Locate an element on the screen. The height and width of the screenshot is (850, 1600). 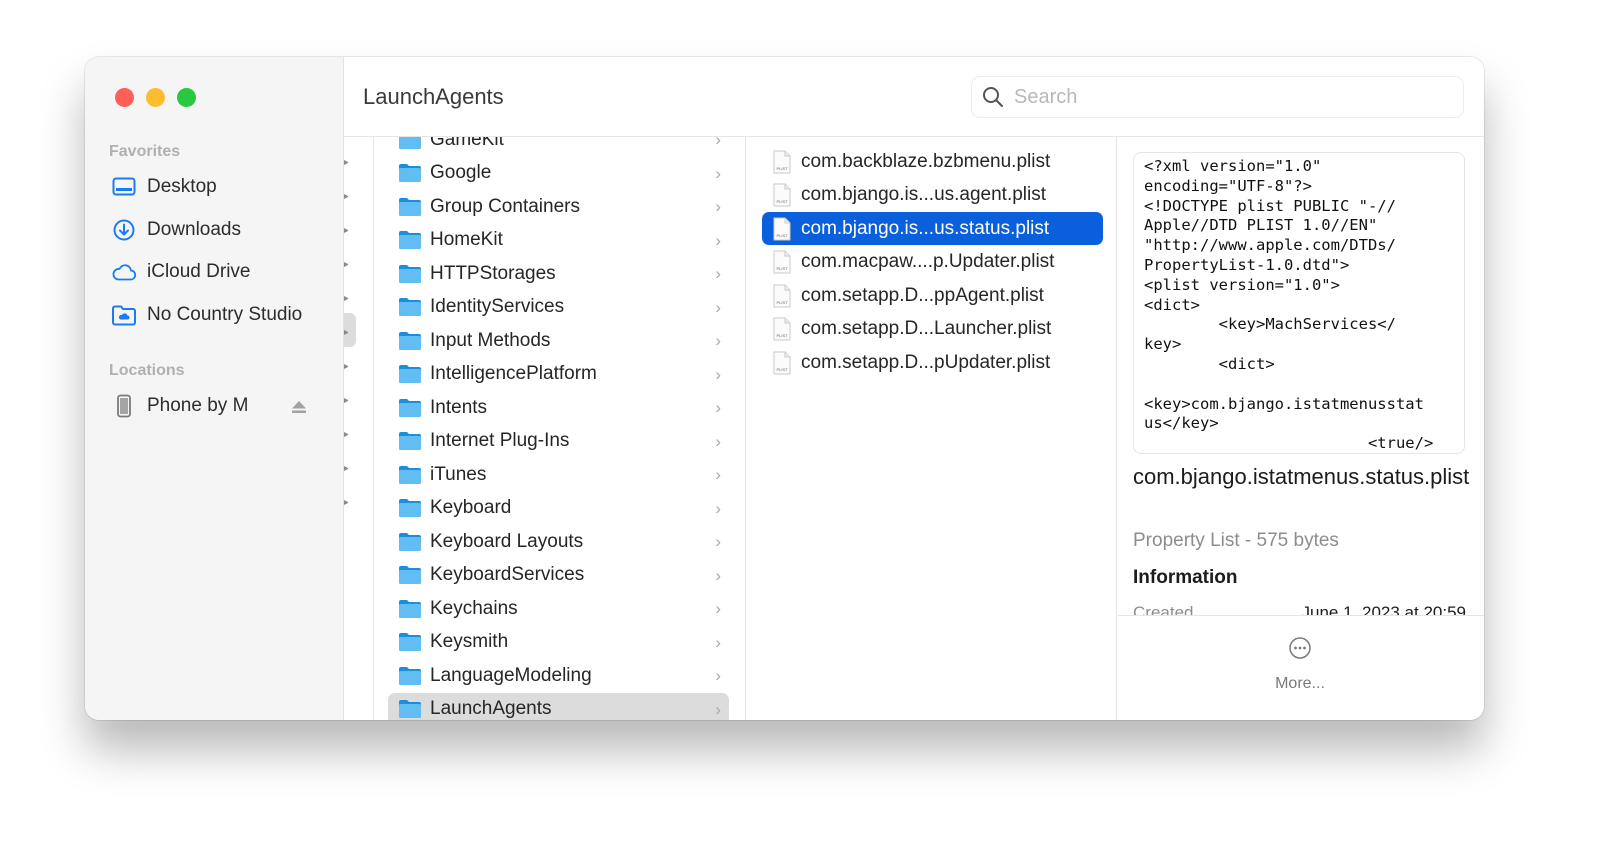
folder-name: LaunchAgents is located at coordinates (491, 708).